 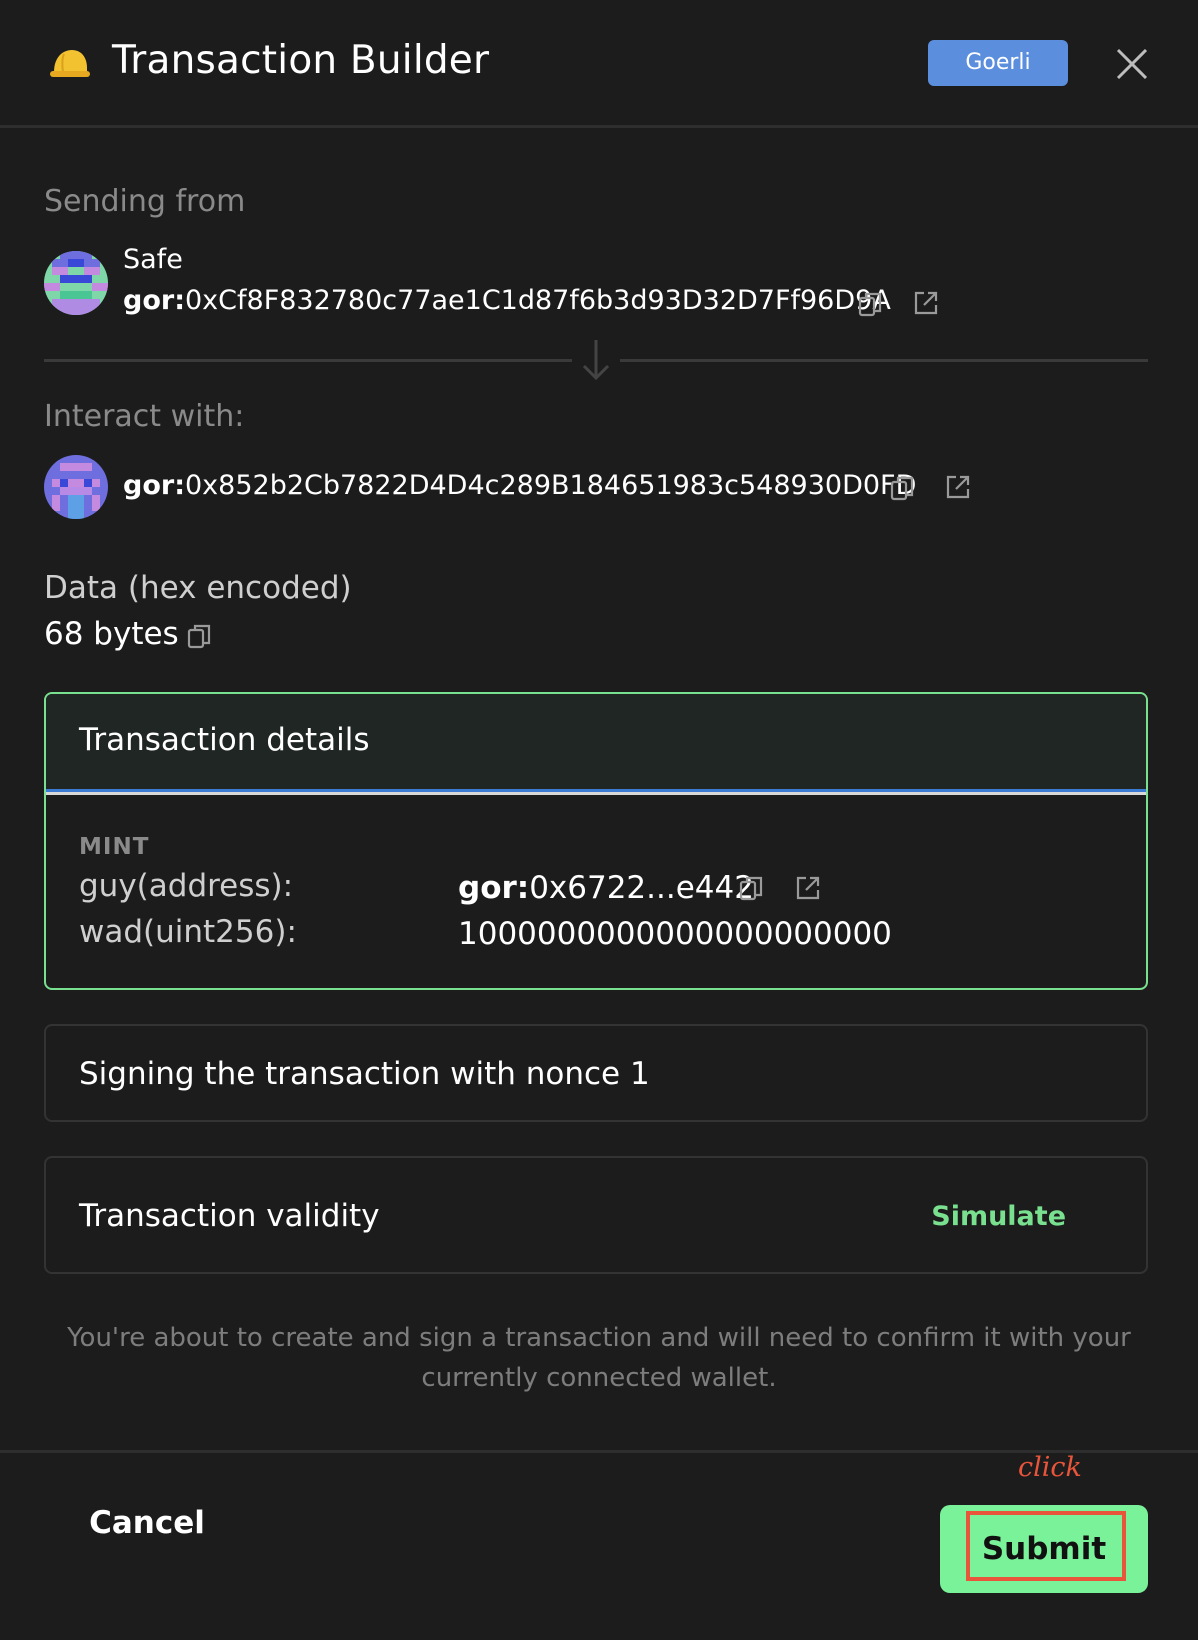 I want to click on interact-with-label: Interact with:, so click(x=144, y=416).